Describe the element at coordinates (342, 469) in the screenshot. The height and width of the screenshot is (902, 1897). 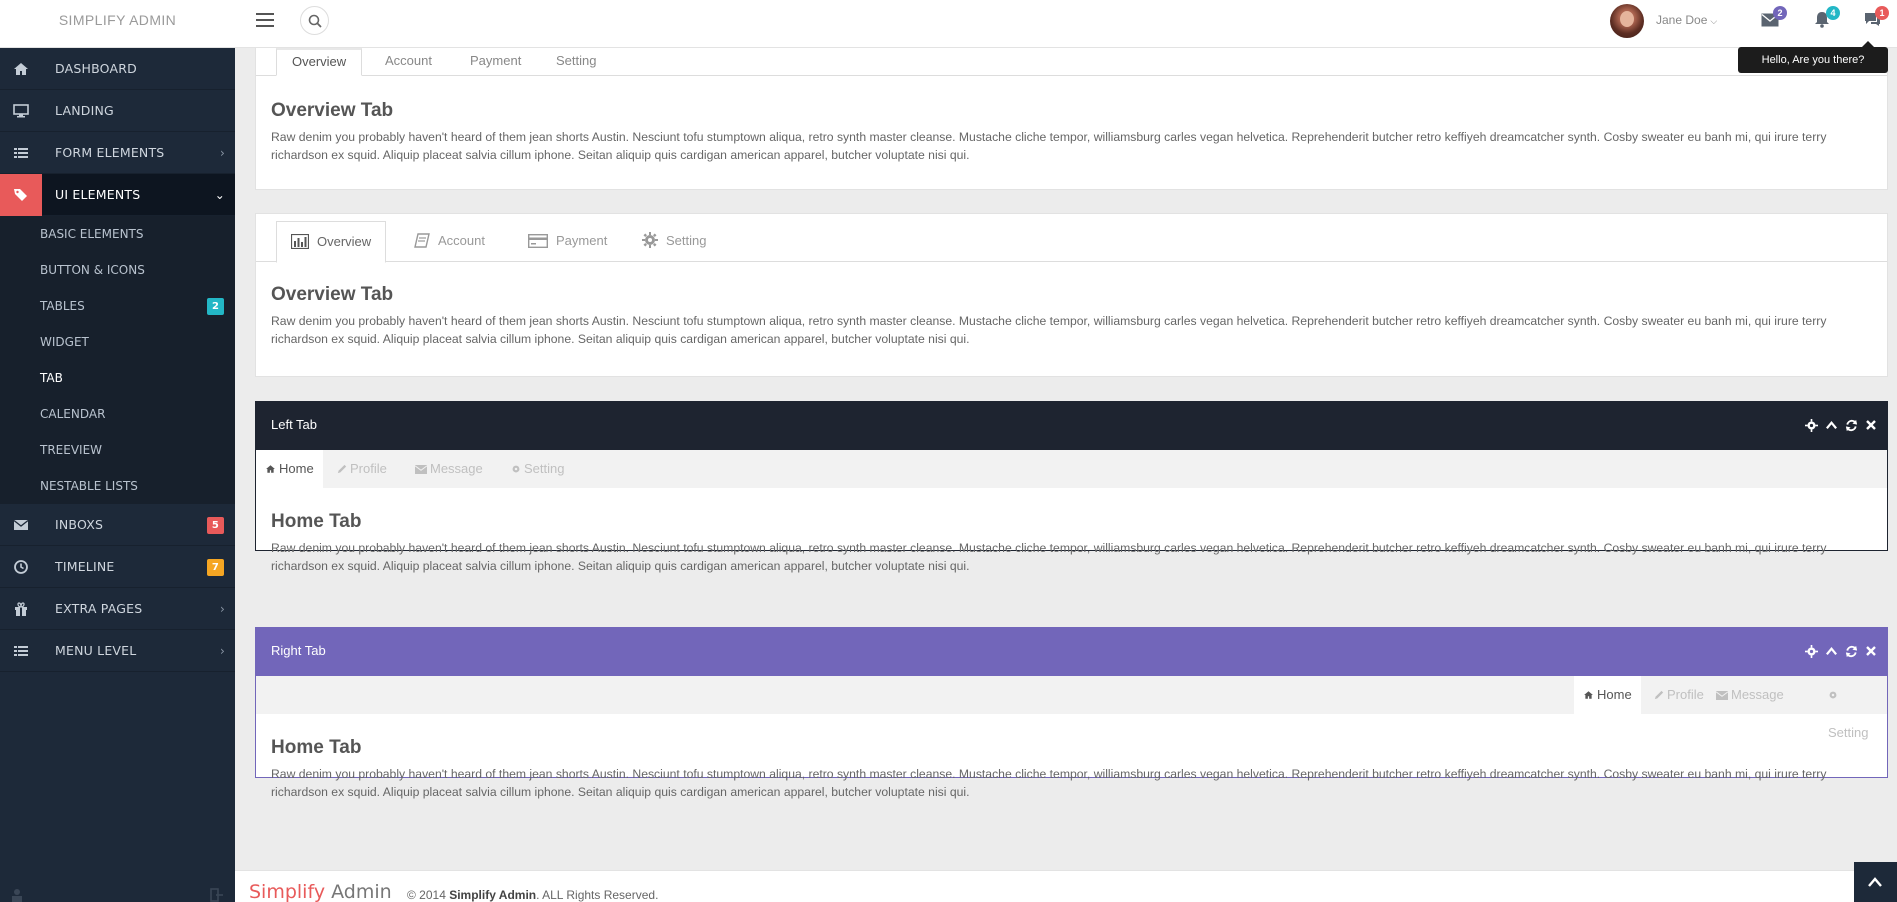
I see `pencil-icon` at that location.